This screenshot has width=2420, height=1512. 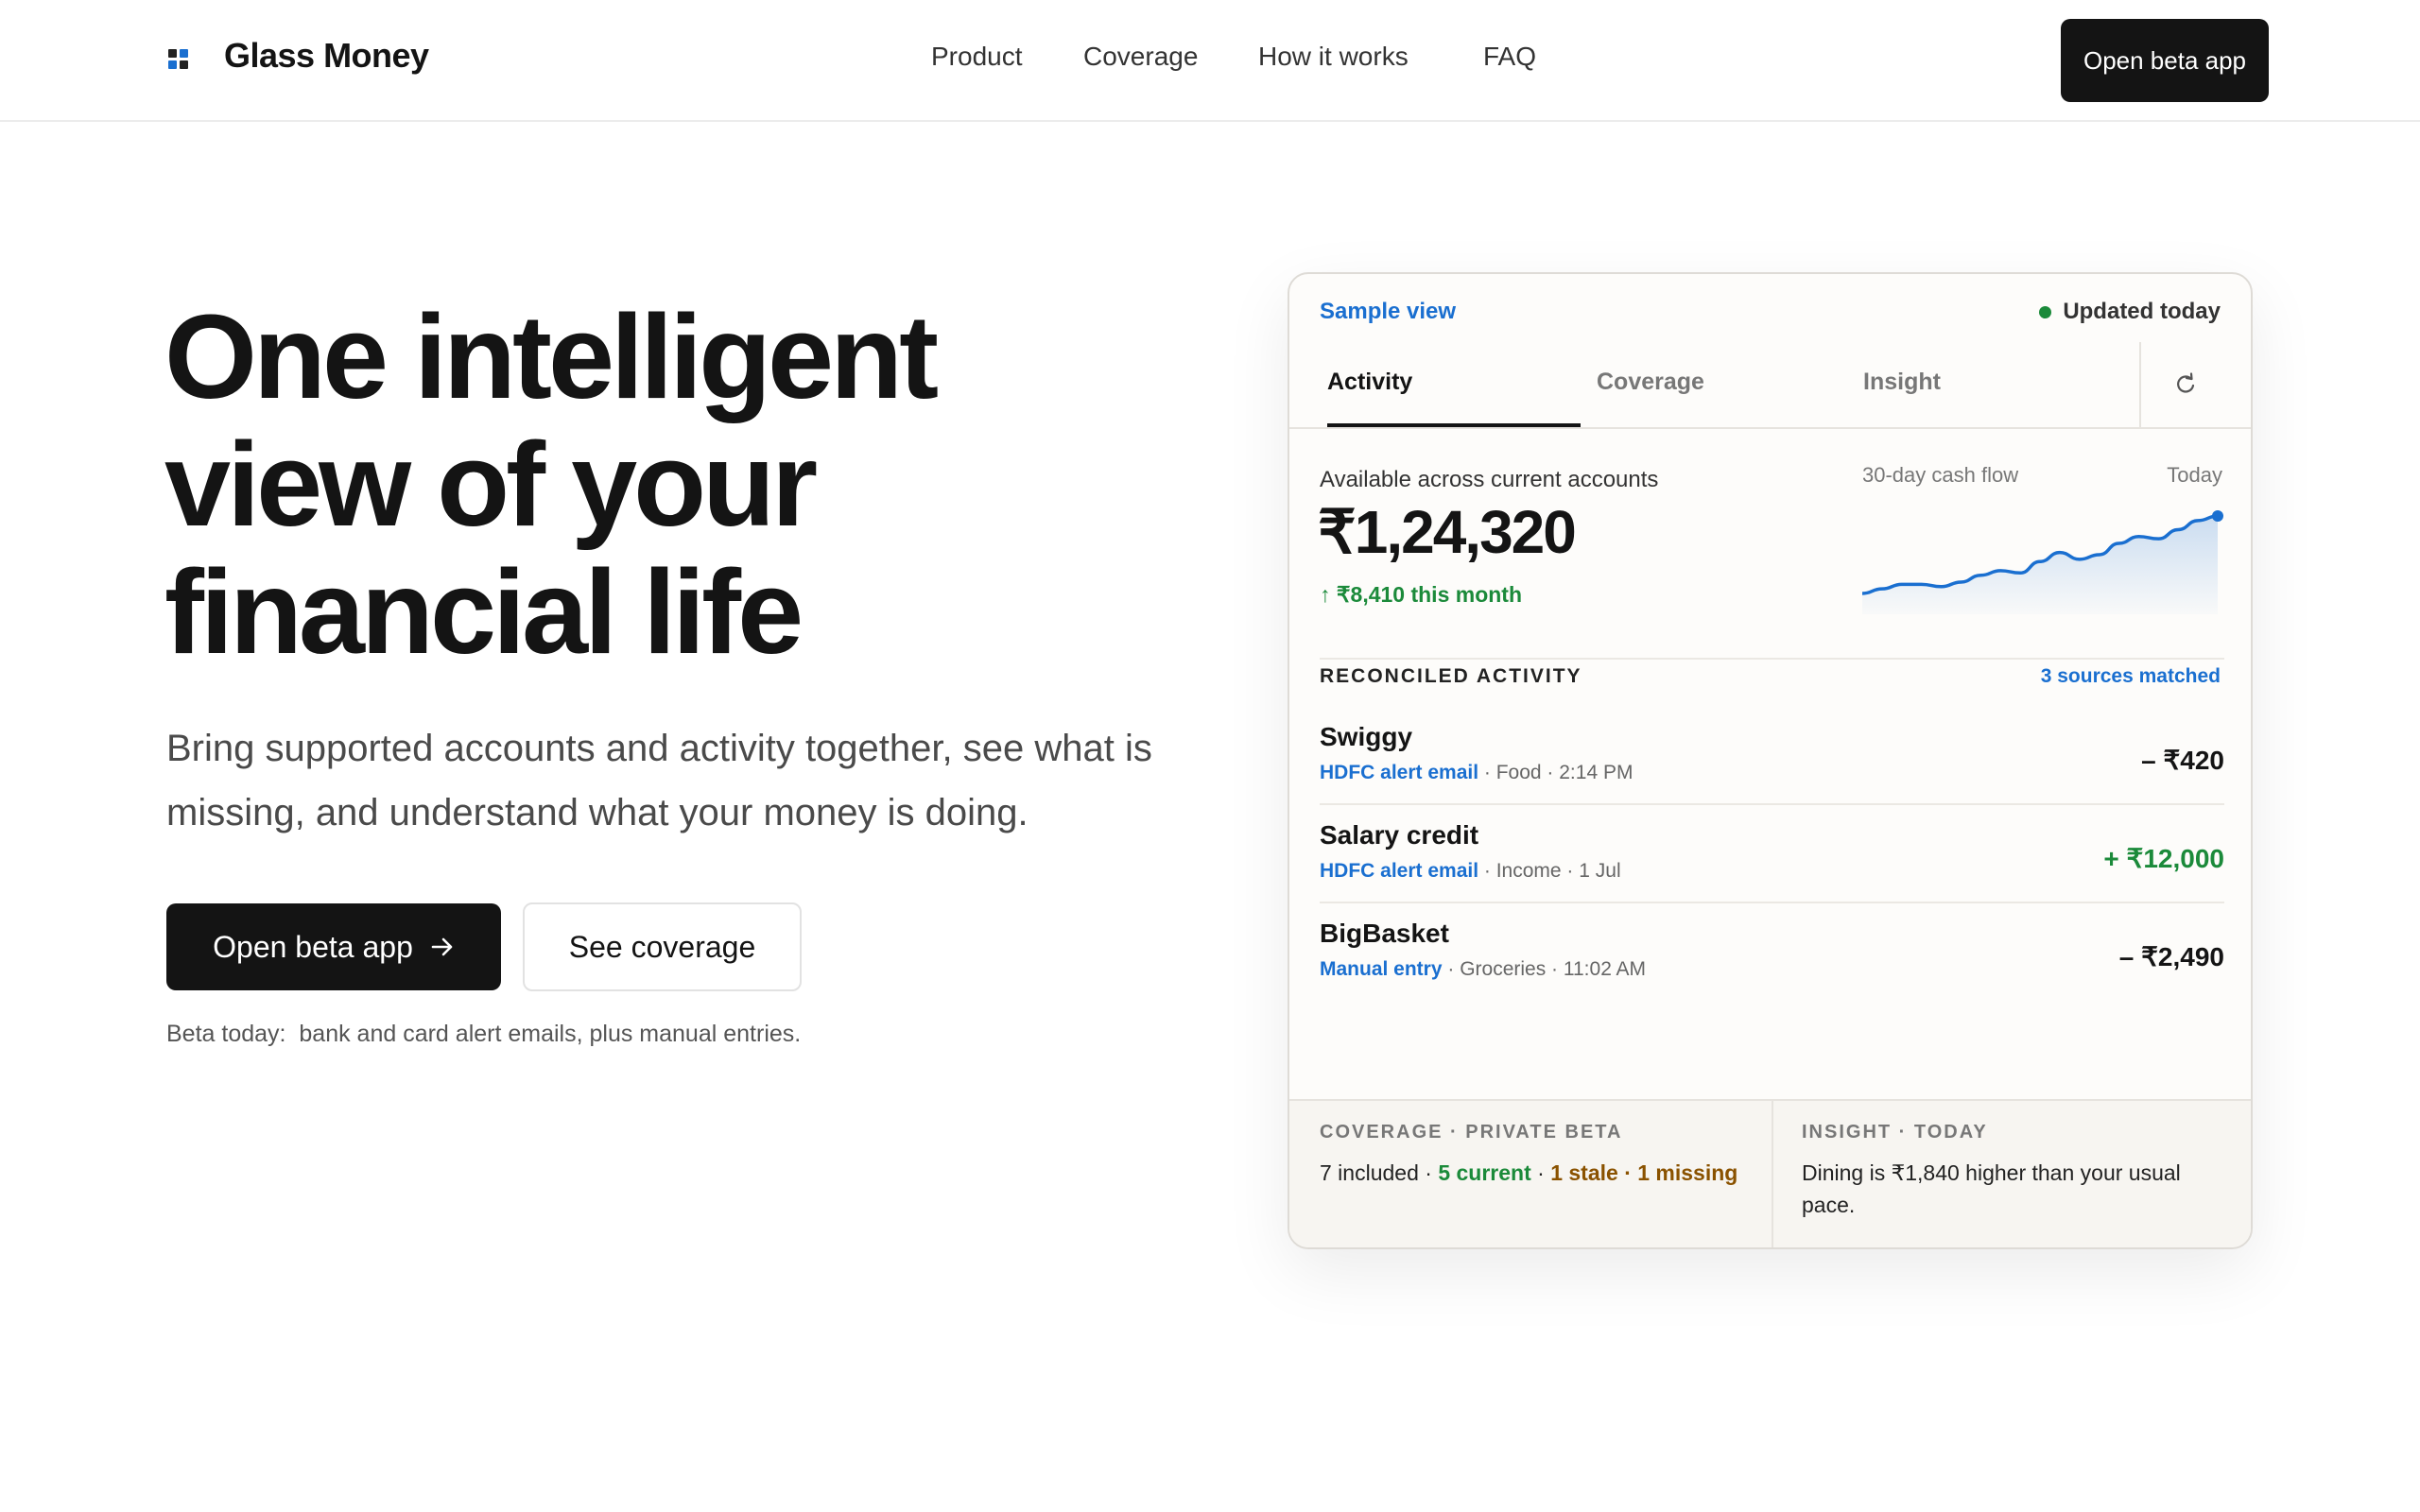 What do you see at coordinates (1471, 1132) in the screenshot?
I see `coverage-summary-title: COVERAGE · PRIVATE BETA` at bounding box center [1471, 1132].